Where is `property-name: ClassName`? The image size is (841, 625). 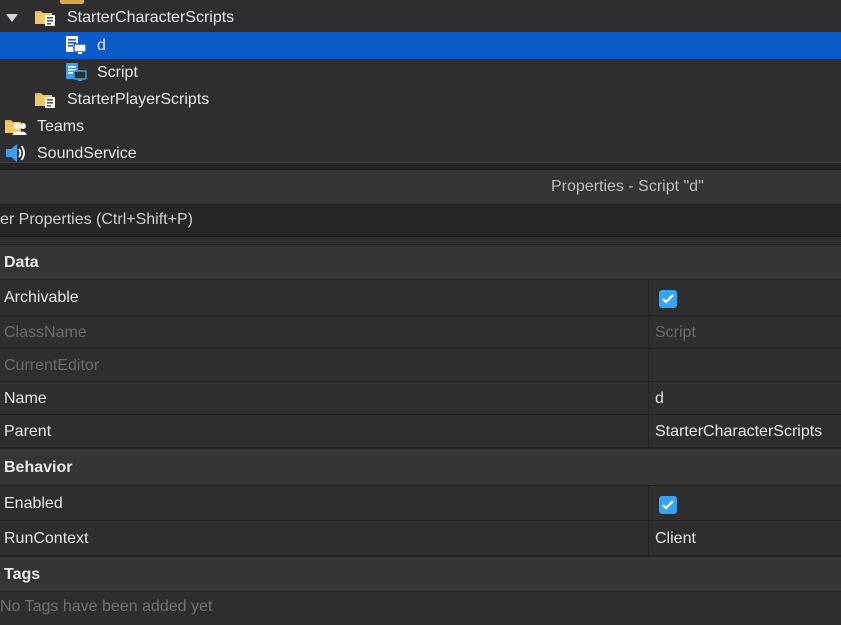
property-name: ClassName is located at coordinates (45, 332).